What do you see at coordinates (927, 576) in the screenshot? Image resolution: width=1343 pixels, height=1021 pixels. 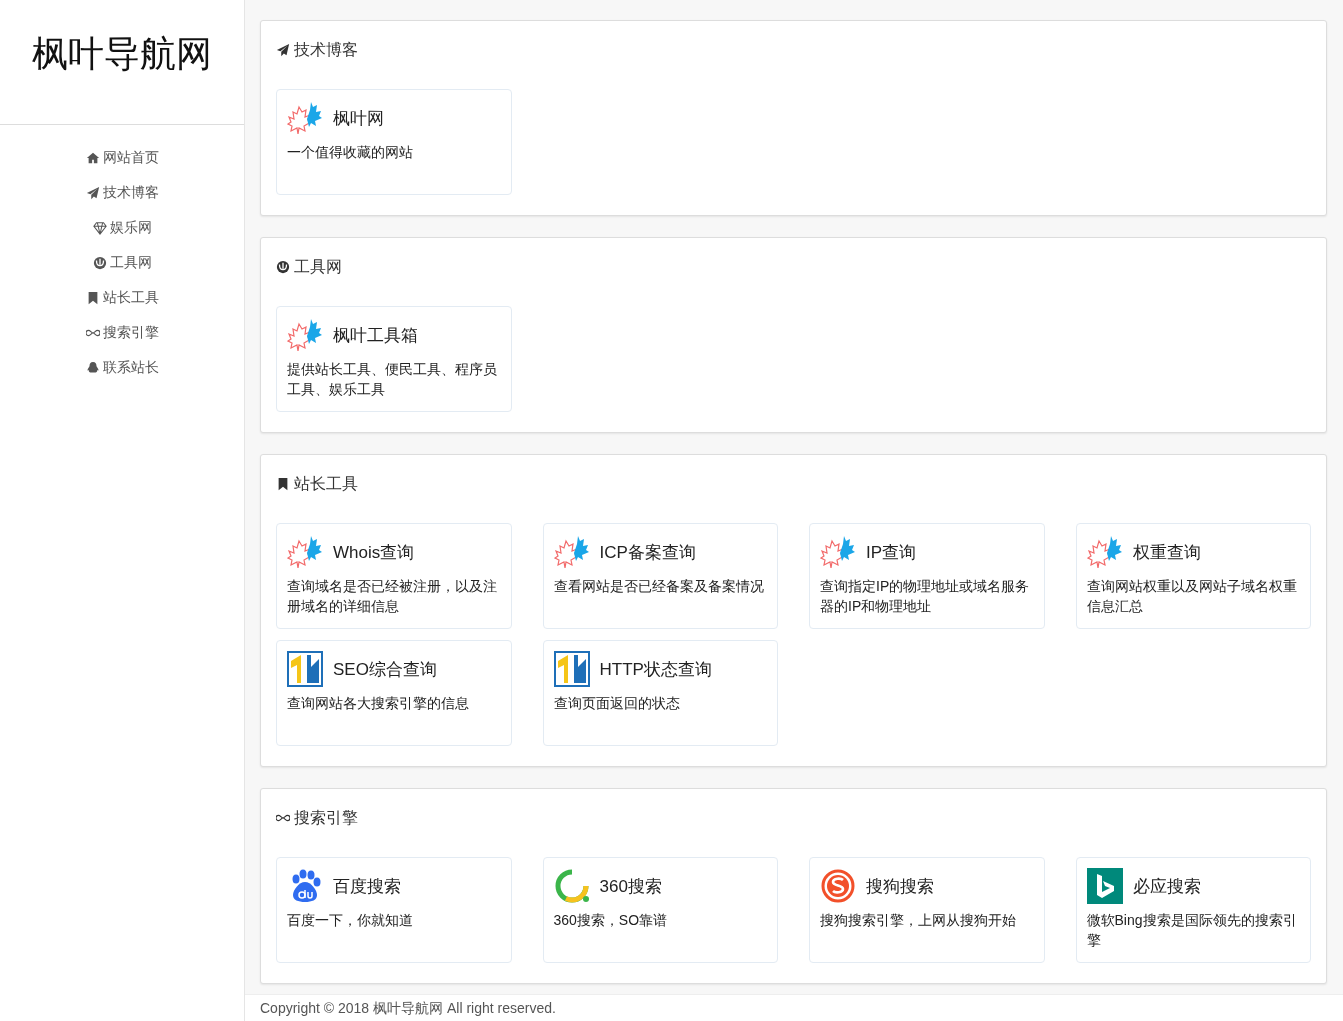 I see `site-card: IP查询 查询指定IP的物理地址或域名服务器的IP和物理地址` at bounding box center [927, 576].